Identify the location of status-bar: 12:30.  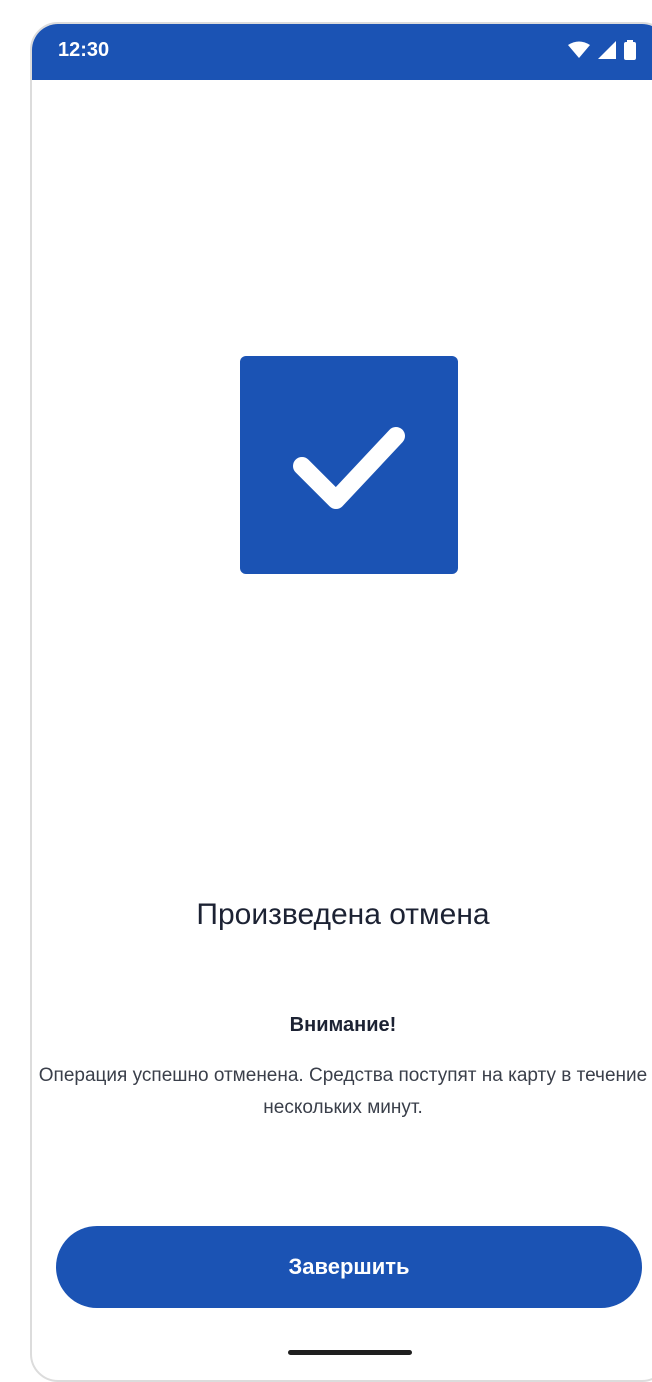
(342, 52).